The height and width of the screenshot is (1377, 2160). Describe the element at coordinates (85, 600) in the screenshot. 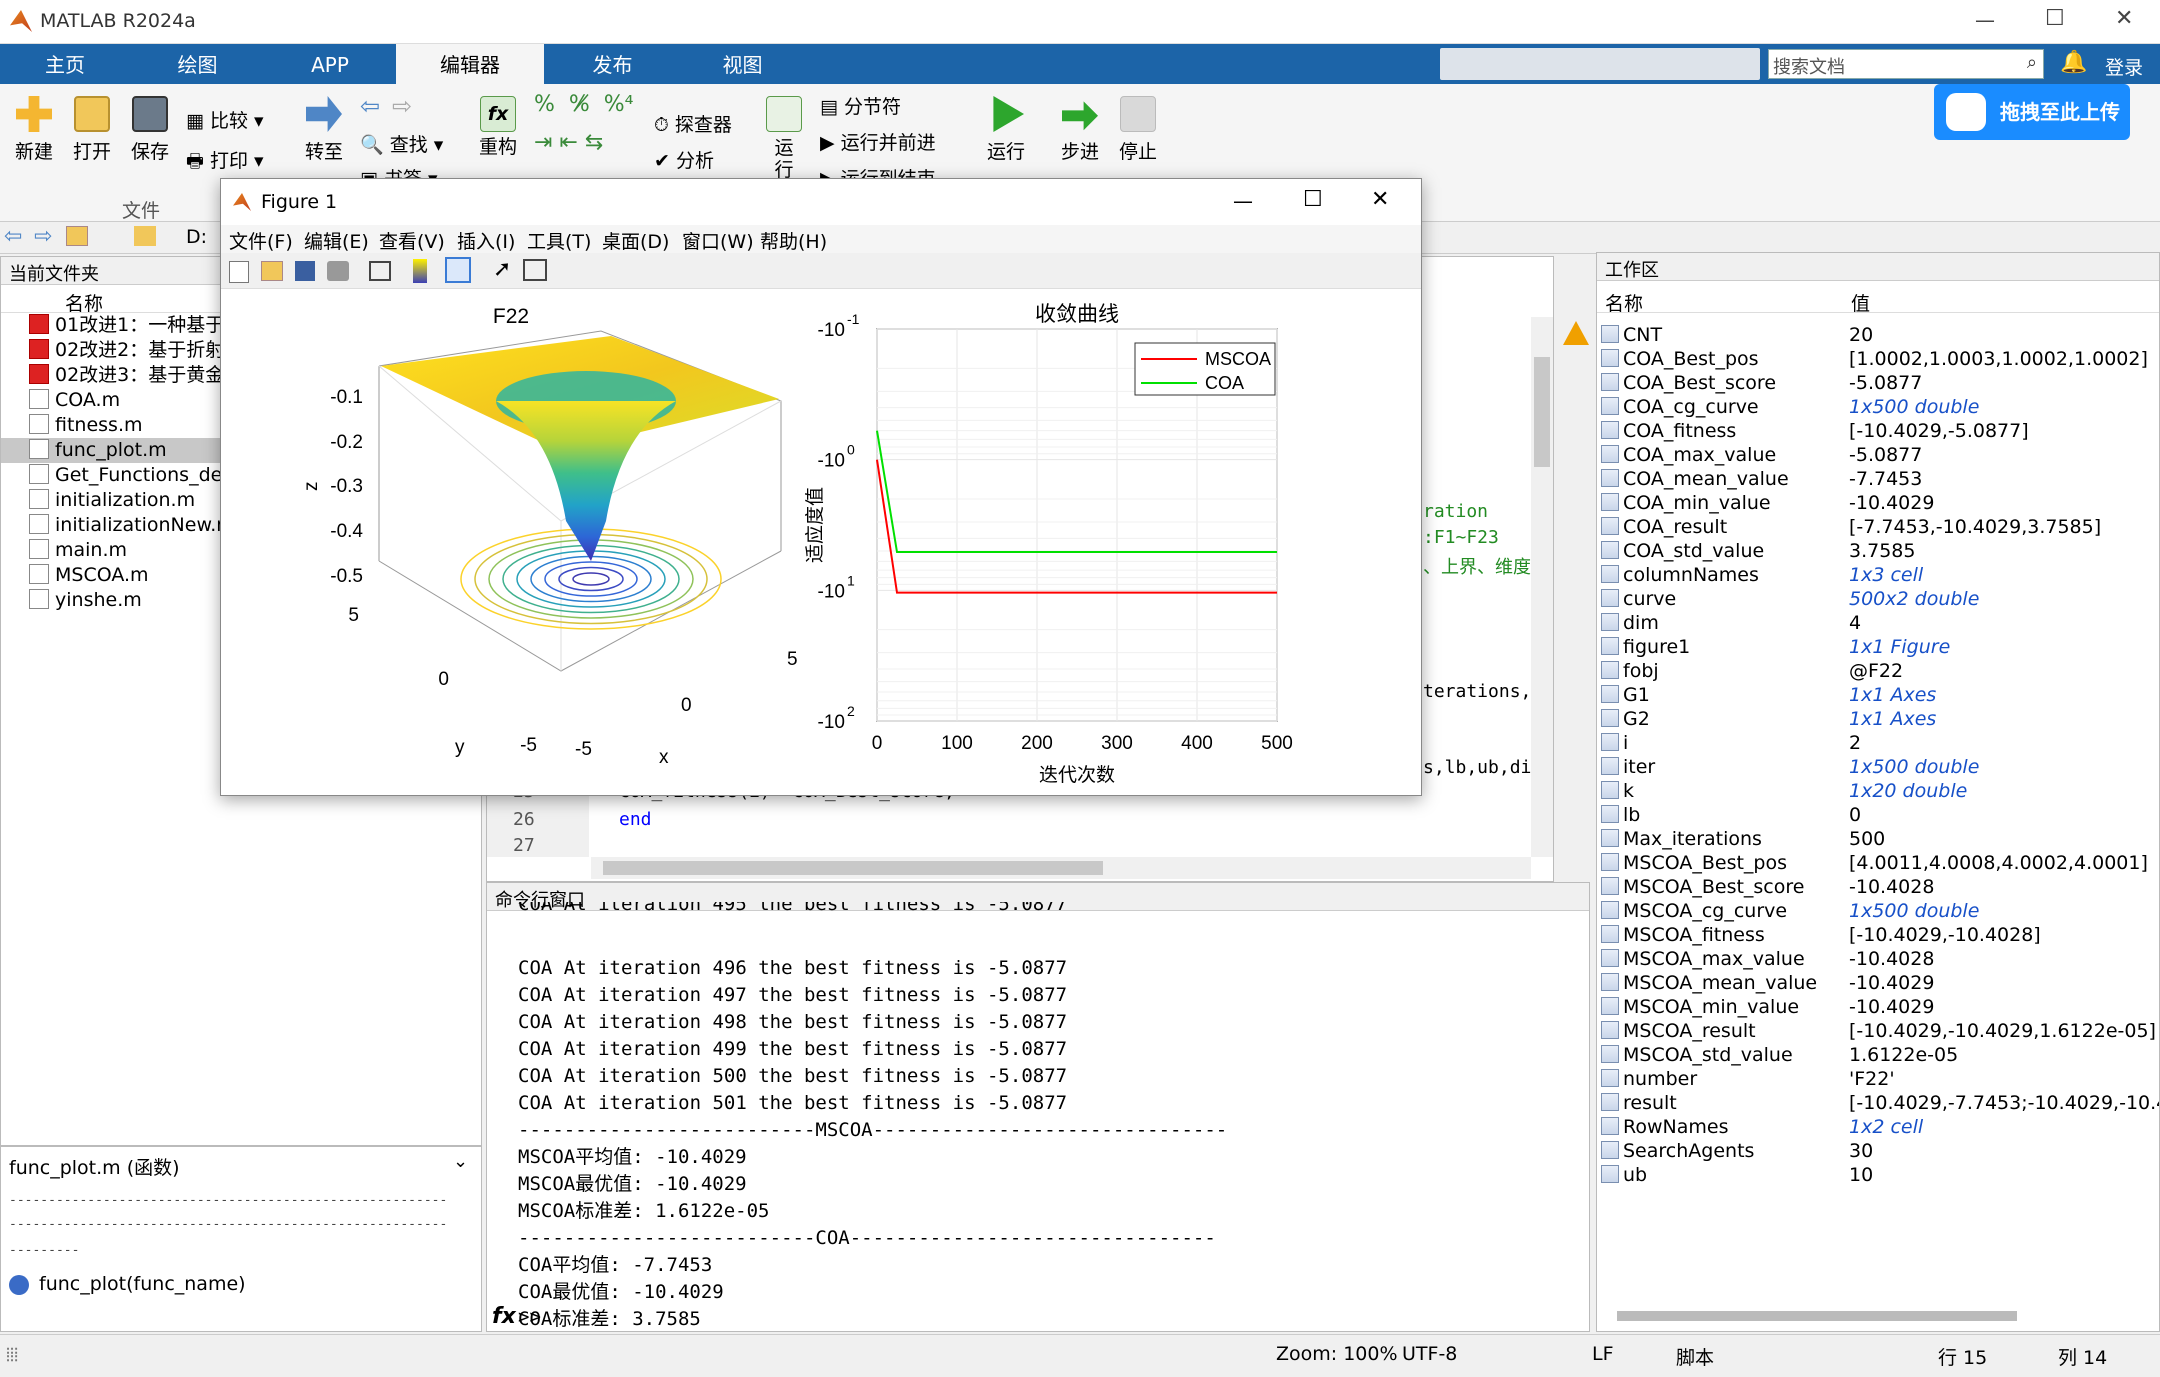

I see `file-item: yinshe.m` at that location.